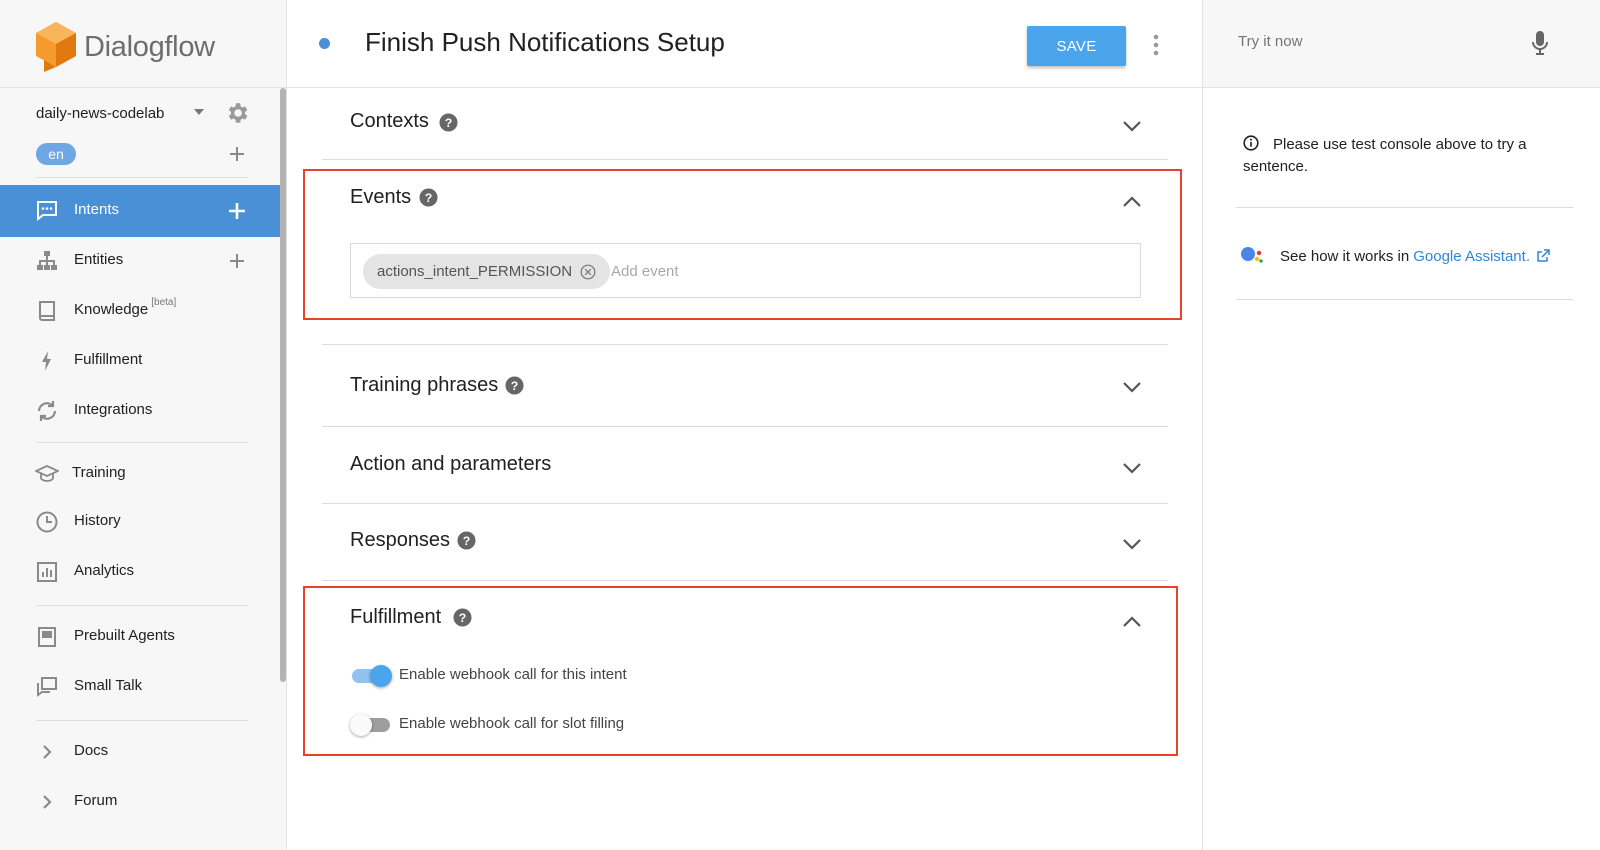  Describe the element at coordinates (371, 675) in the screenshot. I see `webhook-intent-toggle` at that location.